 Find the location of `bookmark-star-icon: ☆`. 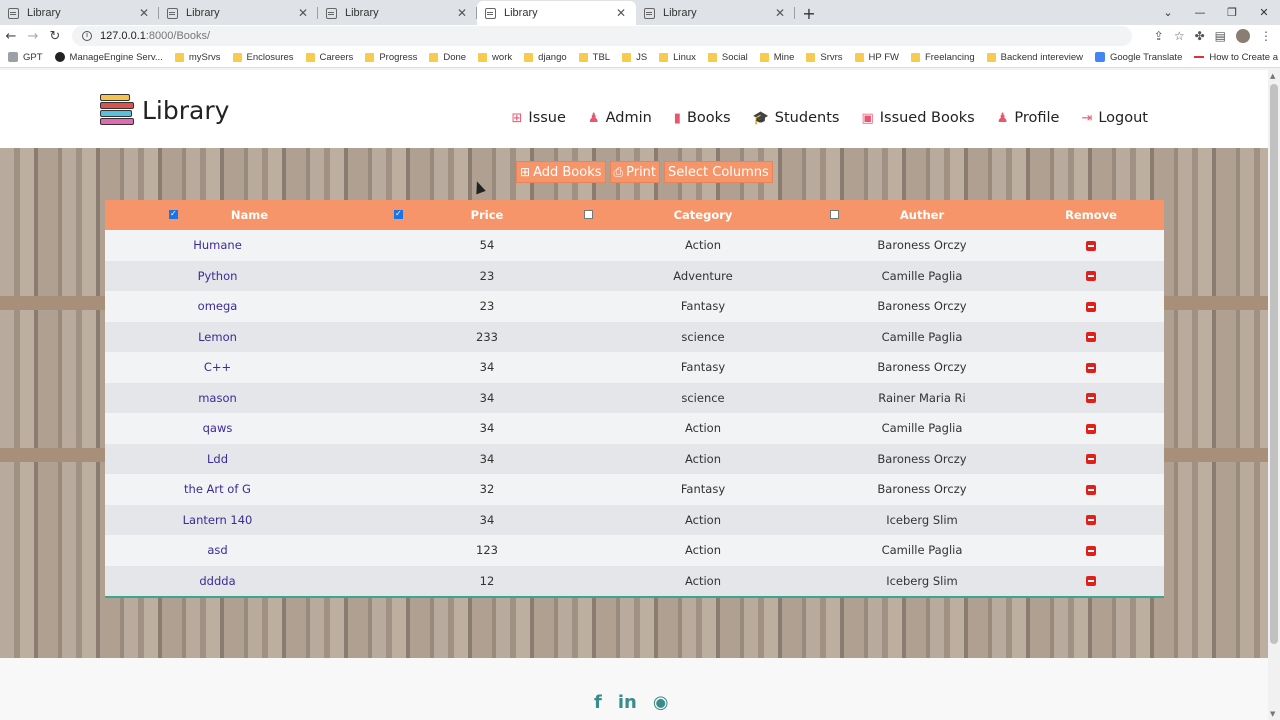

bookmark-star-icon: ☆ is located at coordinates (1179, 36).